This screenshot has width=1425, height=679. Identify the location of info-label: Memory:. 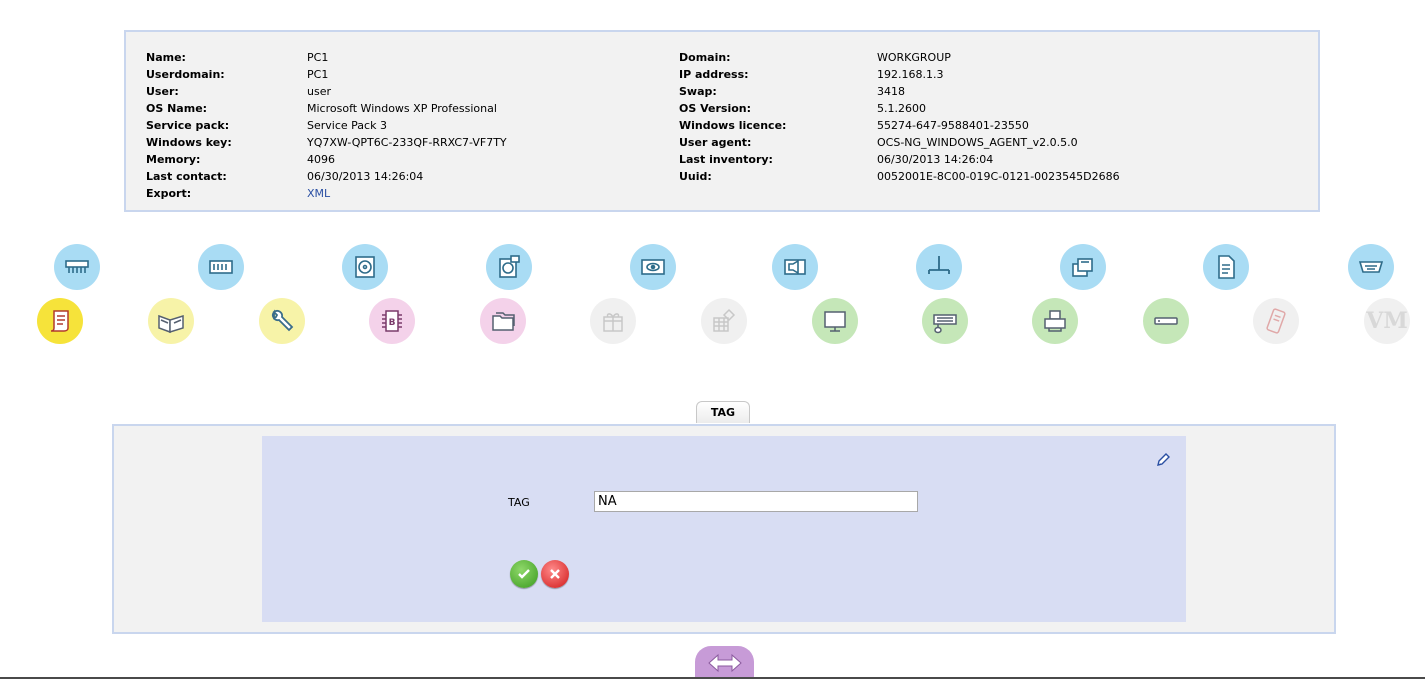
(173, 159).